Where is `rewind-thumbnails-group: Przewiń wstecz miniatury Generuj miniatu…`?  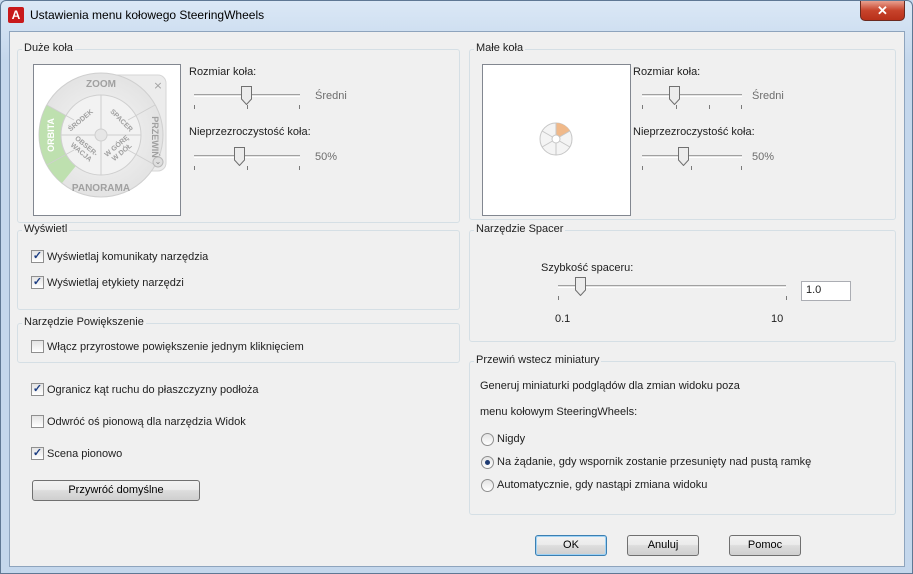 rewind-thumbnails-group: Przewiń wstecz miniatury Generuj miniatu… is located at coordinates (682, 434).